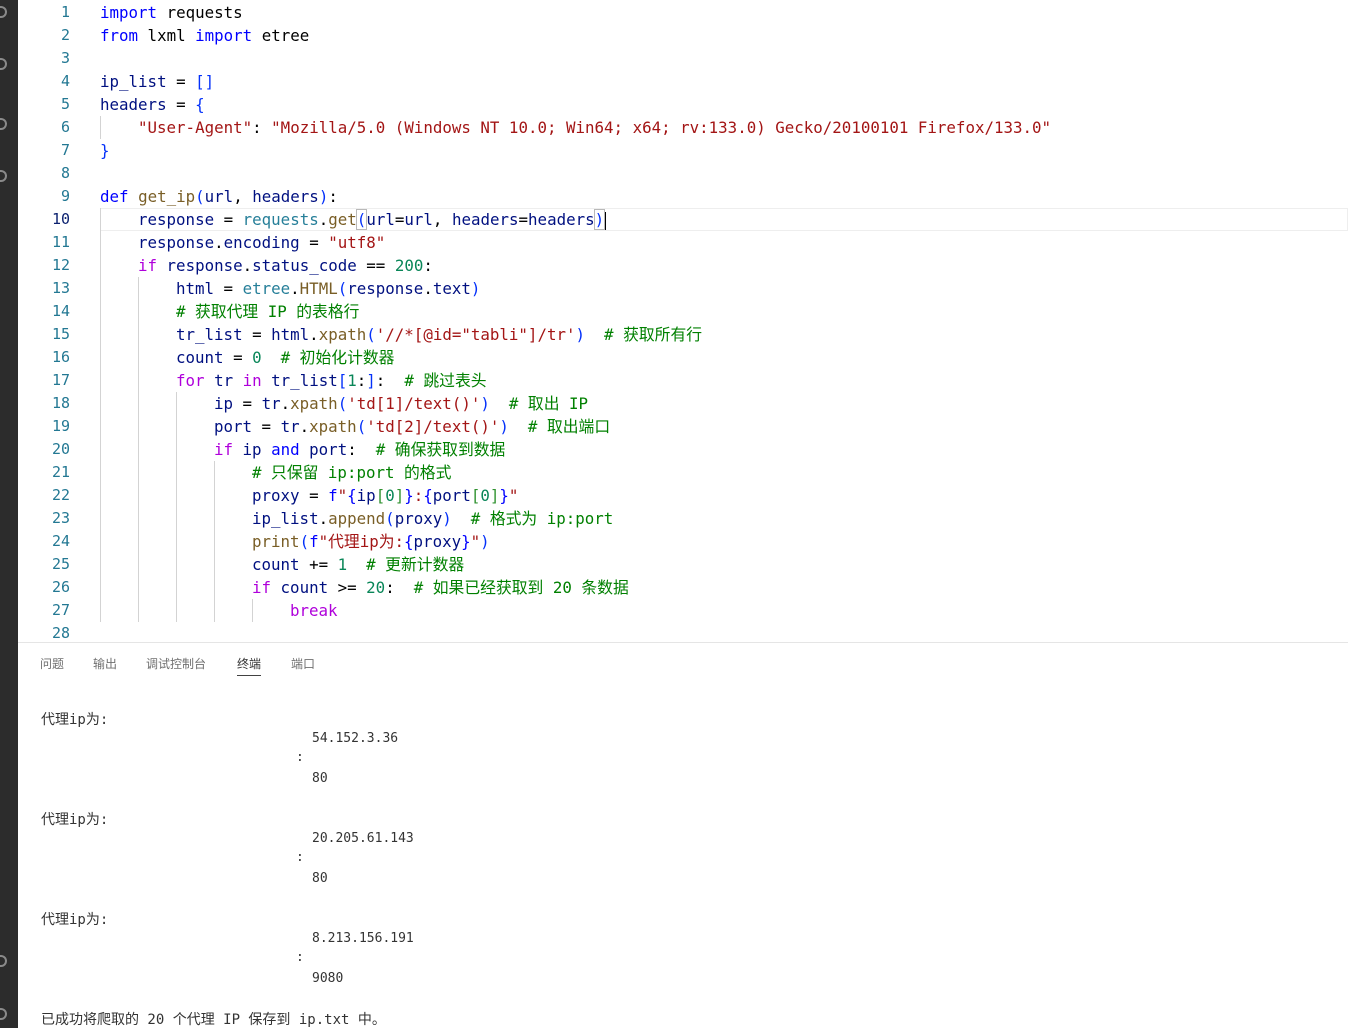  What do you see at coordinates (683, 518) in the screenshot?
I see `code-line: 23 ip_list.append(proxy) # 格式为 ip:port` at bounding box center [683, 518].